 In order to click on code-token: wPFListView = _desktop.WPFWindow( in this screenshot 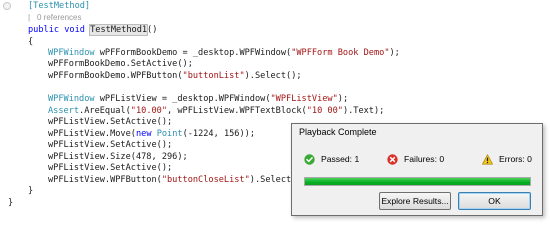, I will do `click(182, 99)`.